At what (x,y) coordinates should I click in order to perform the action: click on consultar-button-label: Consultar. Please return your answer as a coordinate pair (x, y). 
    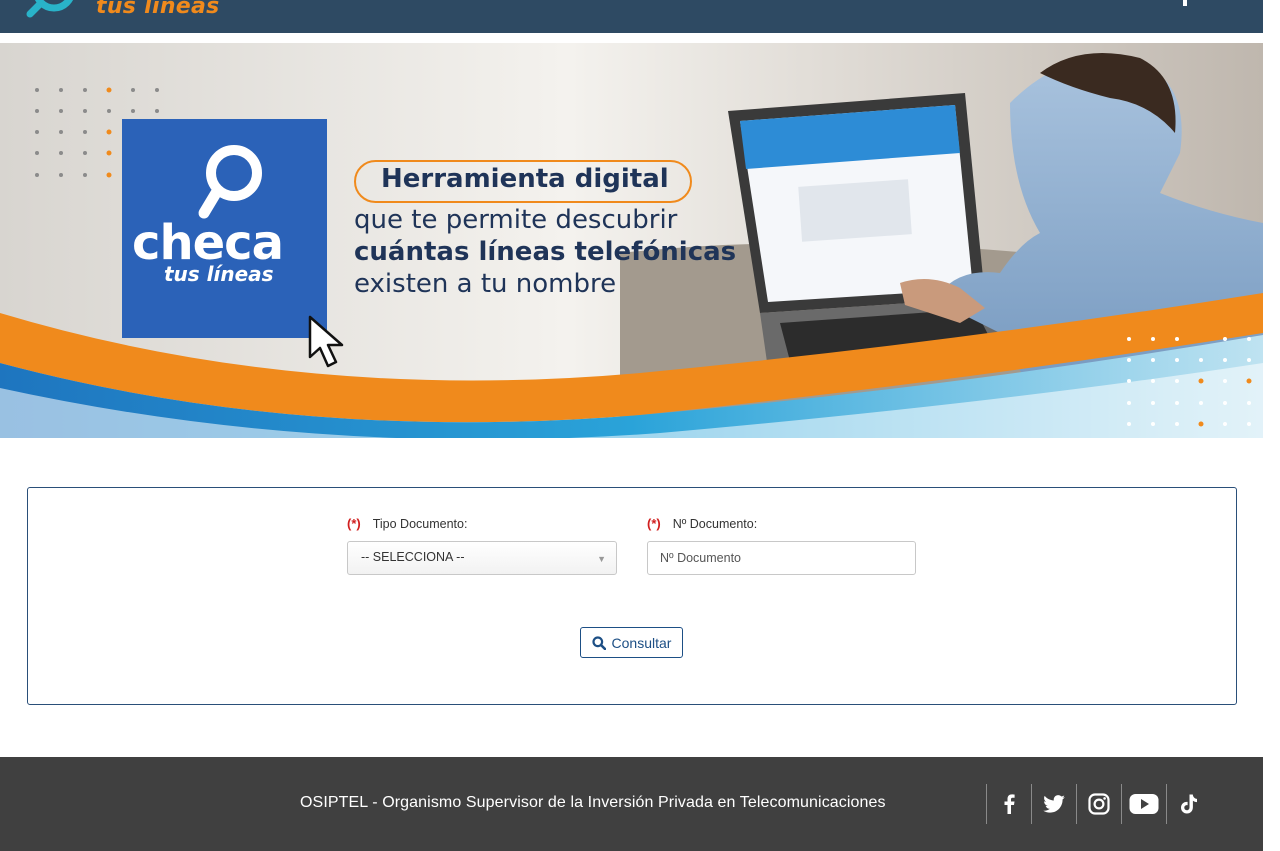
    Looking at the image, I should click on (641, 642).